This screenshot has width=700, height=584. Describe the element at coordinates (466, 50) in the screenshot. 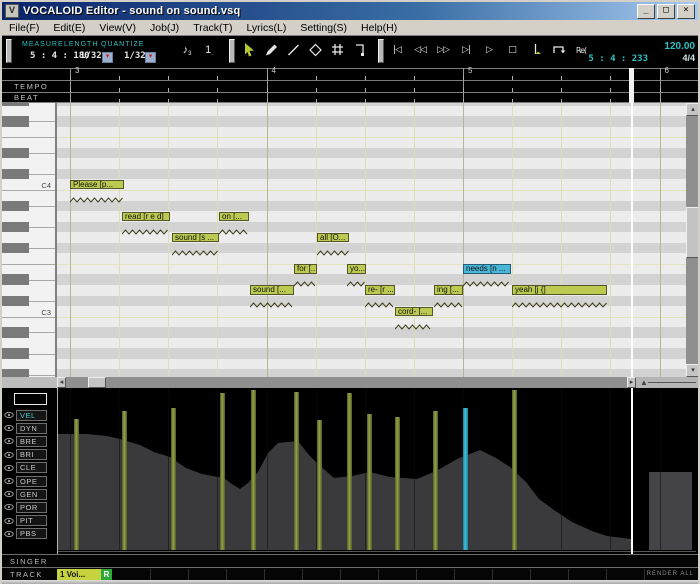

I see `go-to-end-icon: ▷|` at that location.